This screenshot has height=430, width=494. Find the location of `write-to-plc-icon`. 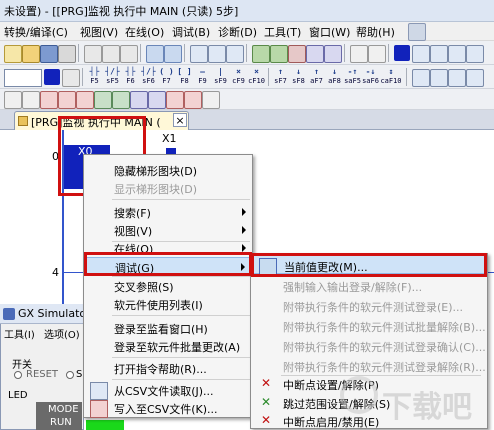

write-to-plc-icon is located at coordinates (279, 54).